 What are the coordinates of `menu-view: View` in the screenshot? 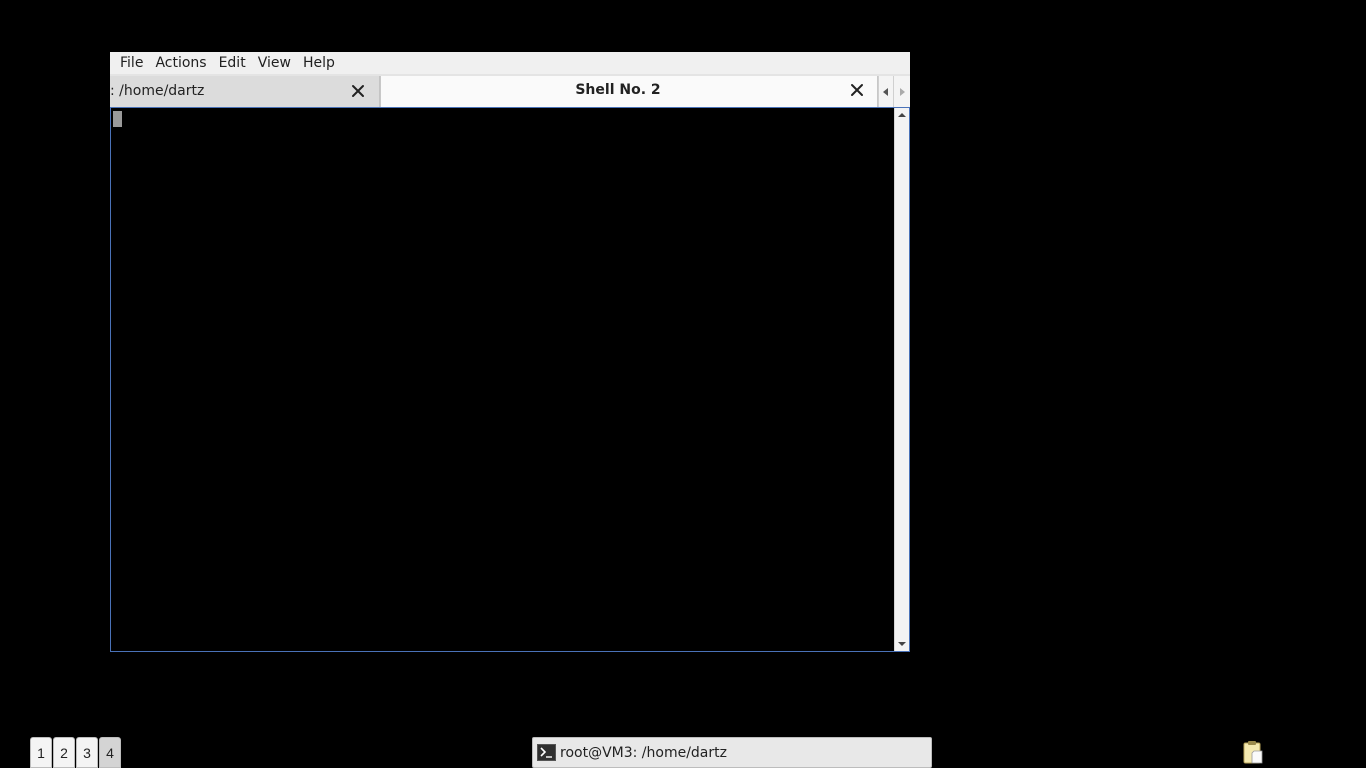 It's located at (274, 63).